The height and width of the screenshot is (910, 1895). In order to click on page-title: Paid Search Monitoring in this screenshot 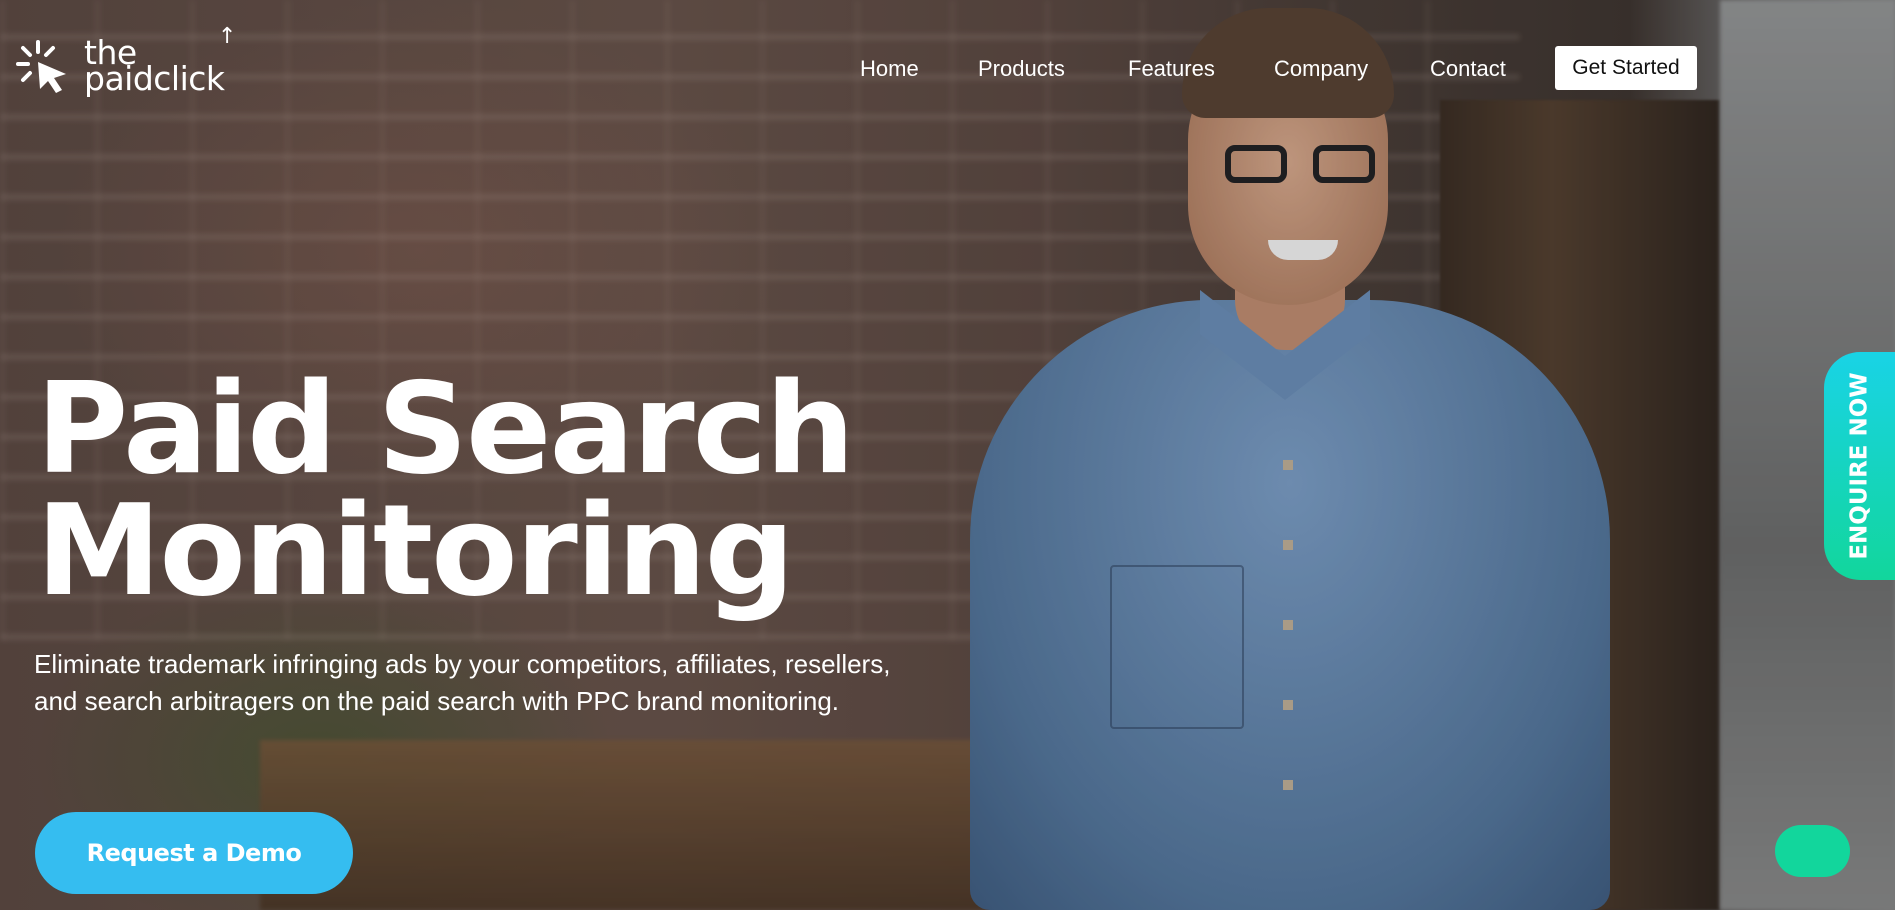, I will do `click(445, 490)`.